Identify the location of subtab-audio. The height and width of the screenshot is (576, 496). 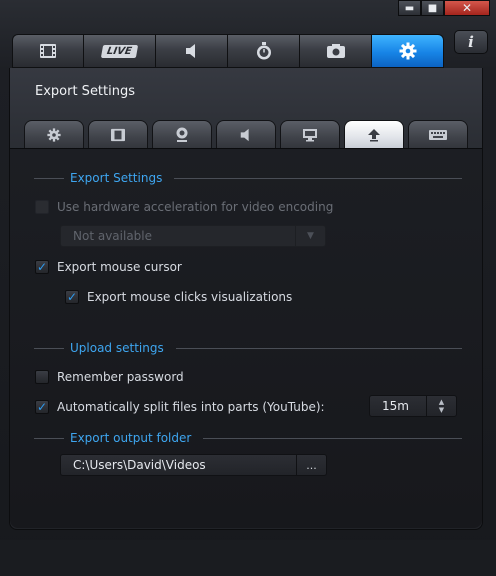
(246, 134).